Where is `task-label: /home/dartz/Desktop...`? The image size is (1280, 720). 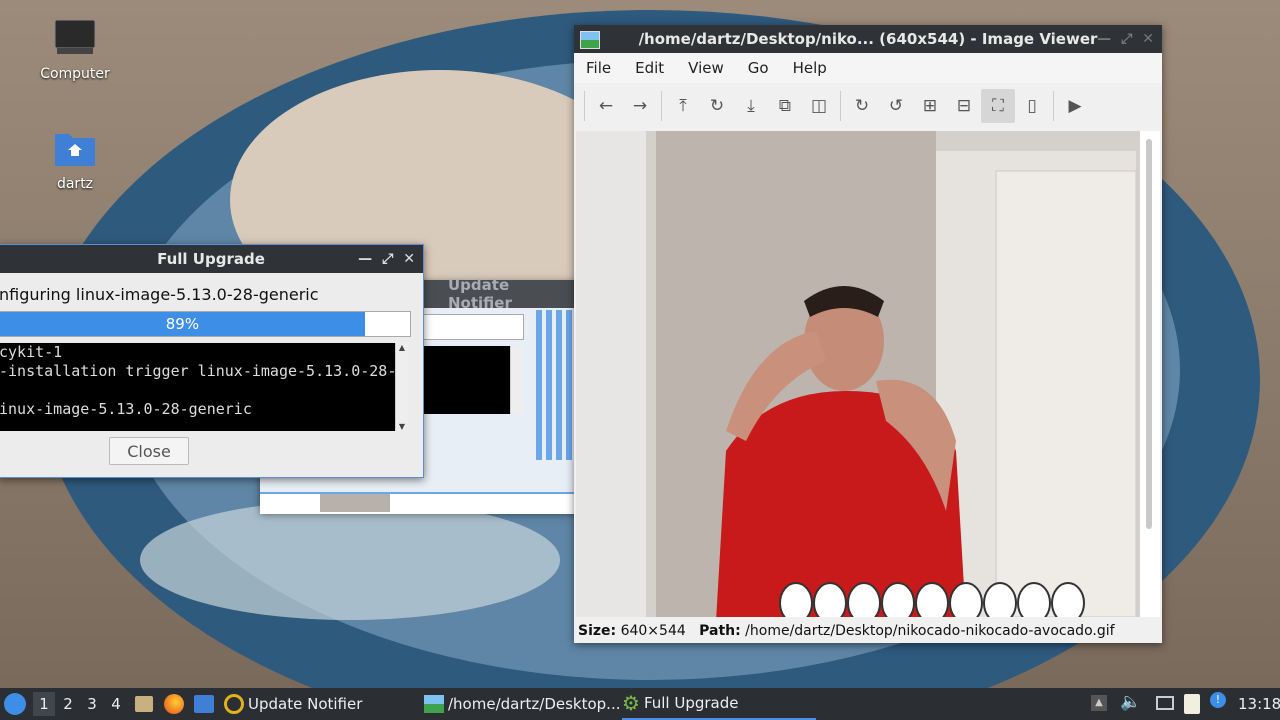
task-label: /home/dartz/Desktop... is located at coordinates (534, 704).